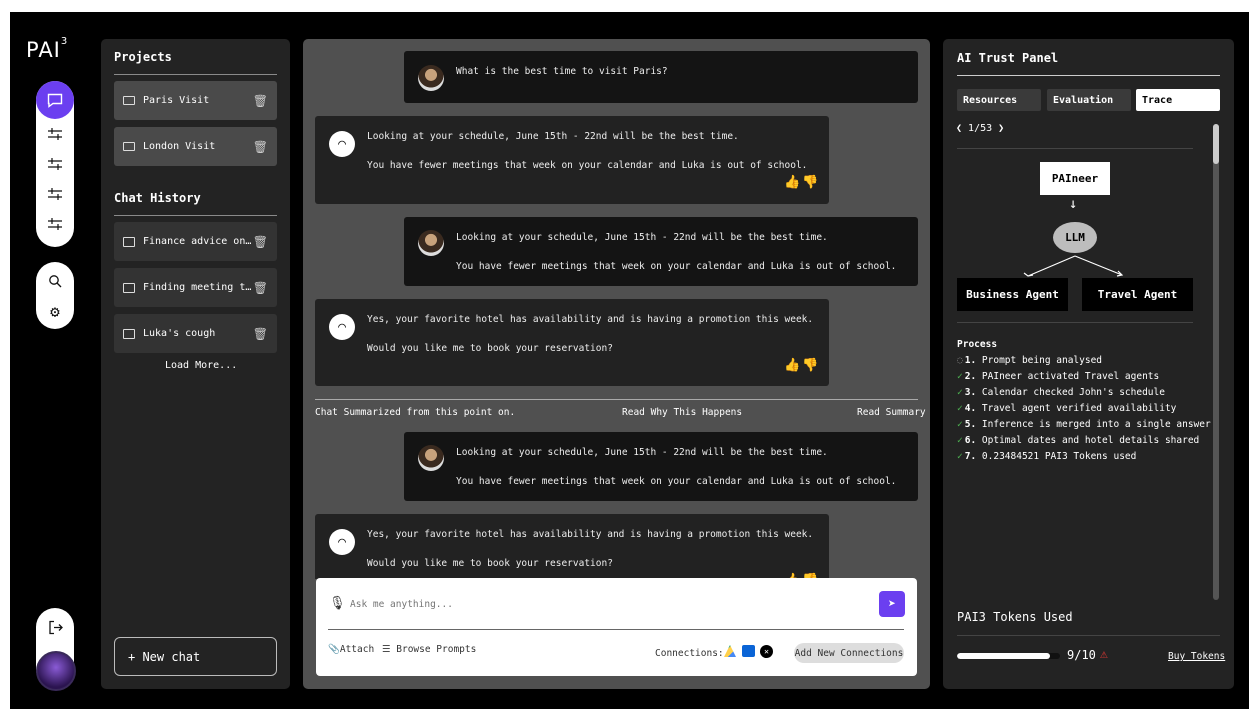 The height and width of the screenshot is (709, 1249). Describe the element at coordinates (157, 198) in the screenshot. I see `chat-history-title: Chat History` at that location.